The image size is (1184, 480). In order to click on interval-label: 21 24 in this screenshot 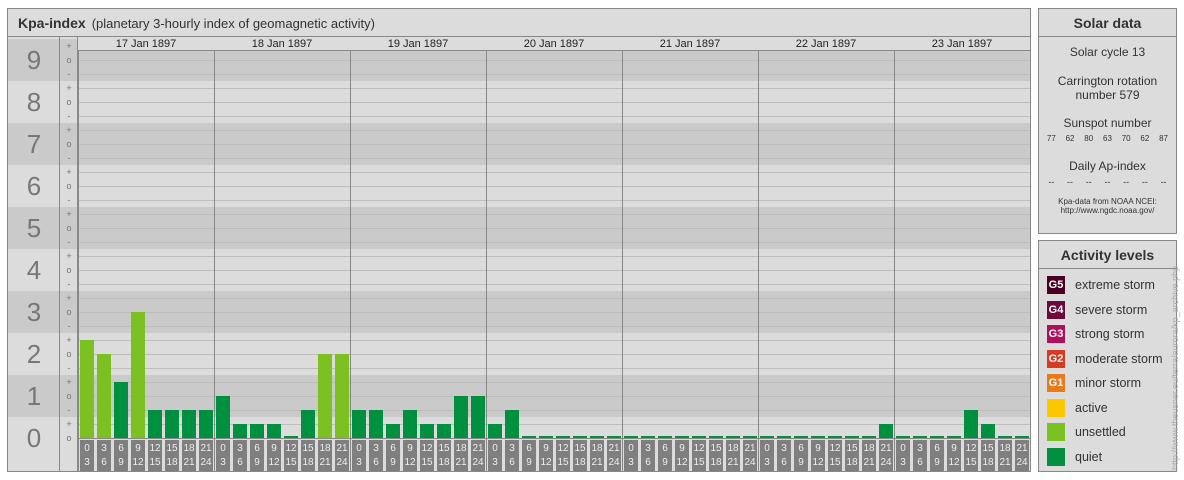, I will do `click(206, 455)`.